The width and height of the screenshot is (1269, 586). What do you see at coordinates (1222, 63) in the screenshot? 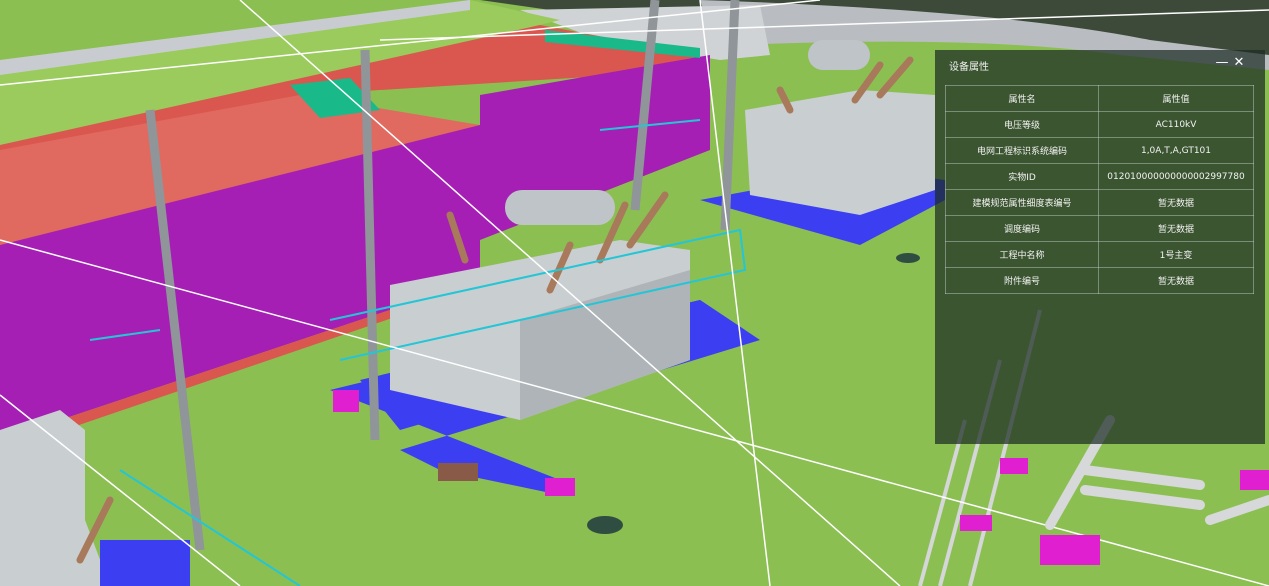
I see `minimize-icon: —` at bounding box center [1222, 63].